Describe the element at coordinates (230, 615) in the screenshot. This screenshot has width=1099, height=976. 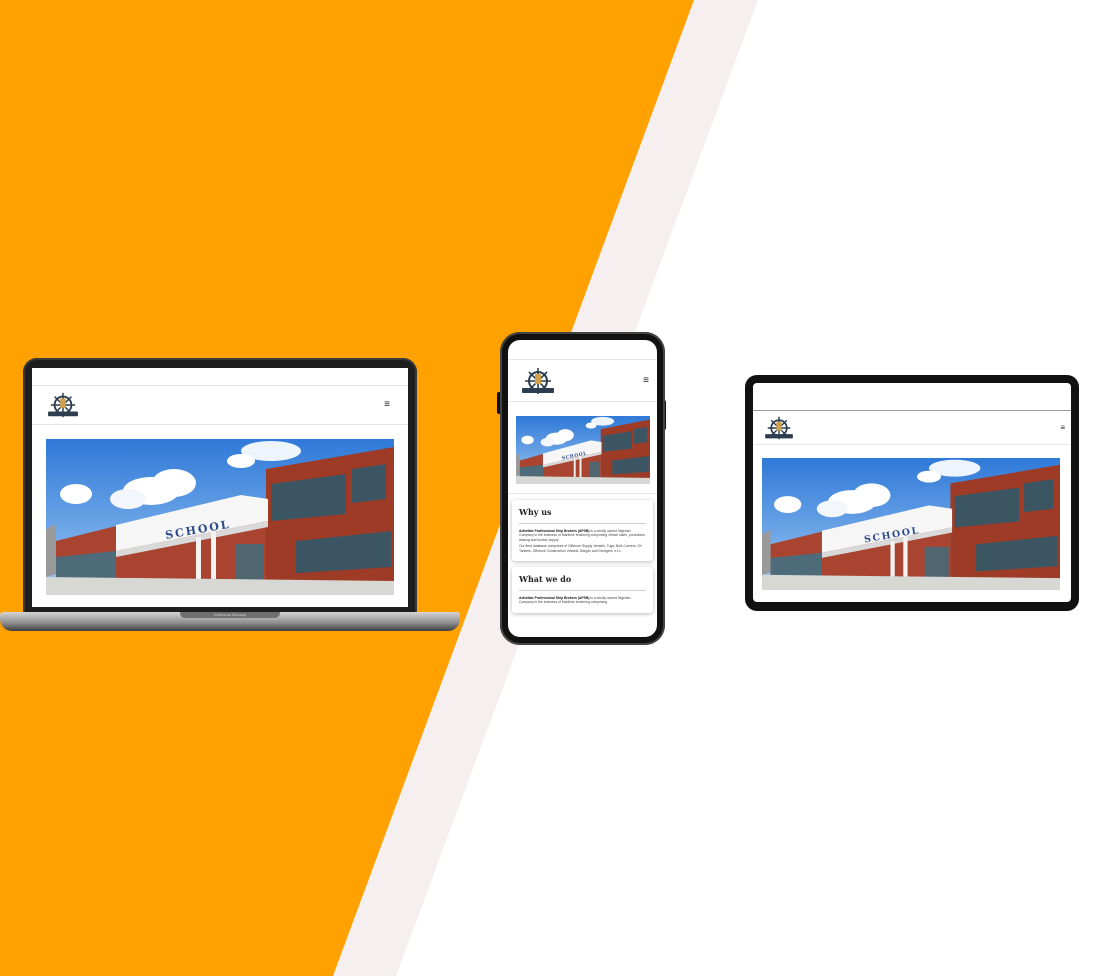
I see `laptop-model-label: Notebook Mockup` at that location.